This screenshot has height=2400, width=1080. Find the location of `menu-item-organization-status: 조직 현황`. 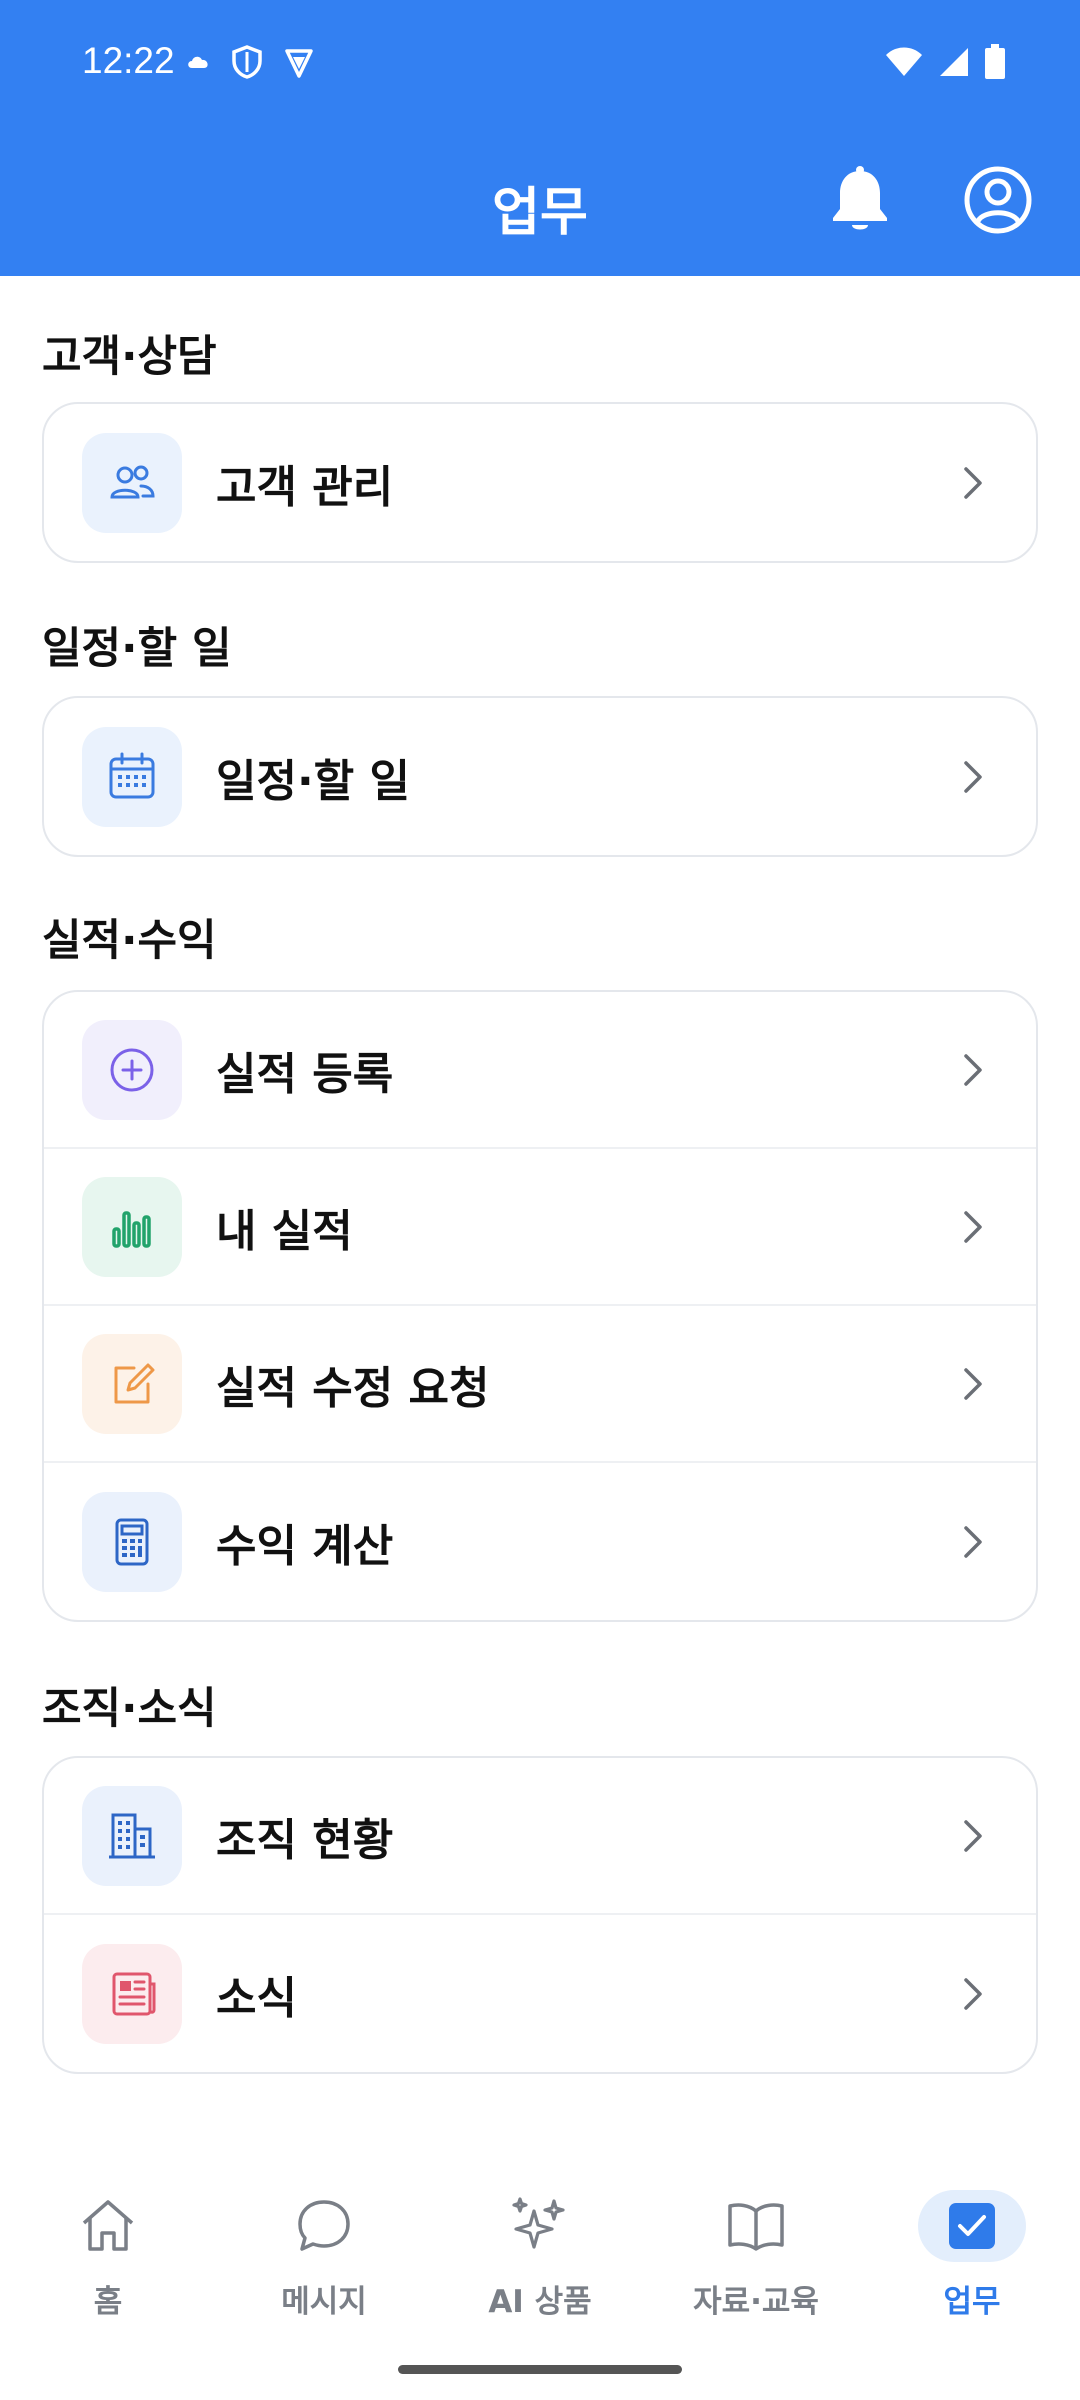

menu-item-organization-status: 조직 현황 is located at coordinates (540, 1836).